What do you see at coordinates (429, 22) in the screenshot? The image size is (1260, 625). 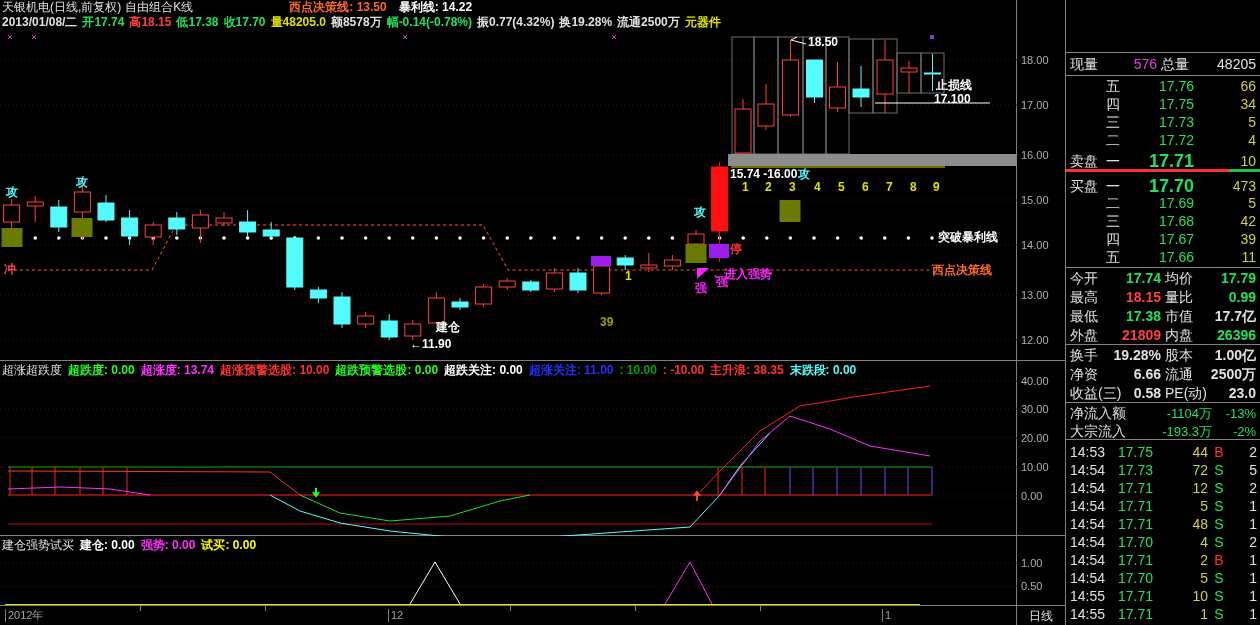 I see `quote-value: 幅-0.14(-0.78%)` at bounding box center [429, 22].